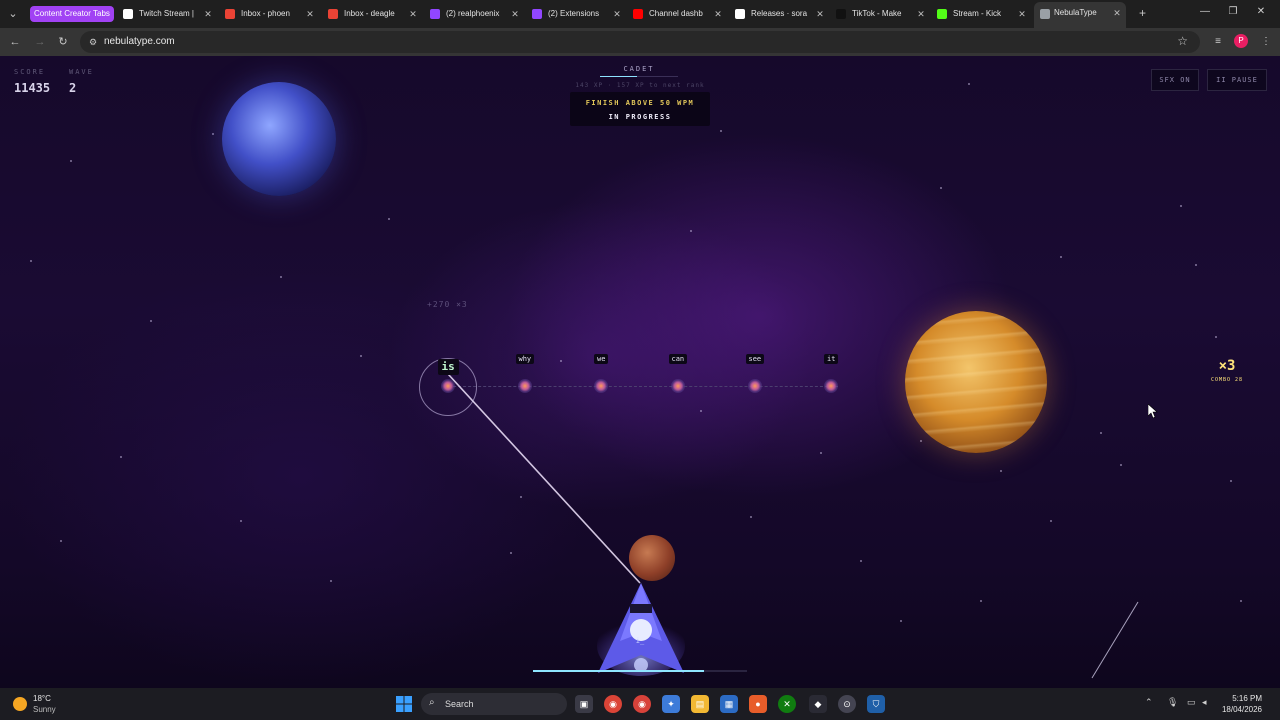 The image size is (1280, 720). Describe the element at coordinates (1142, 13) in the screenshot. I see `new-tab-button: +` at that location.